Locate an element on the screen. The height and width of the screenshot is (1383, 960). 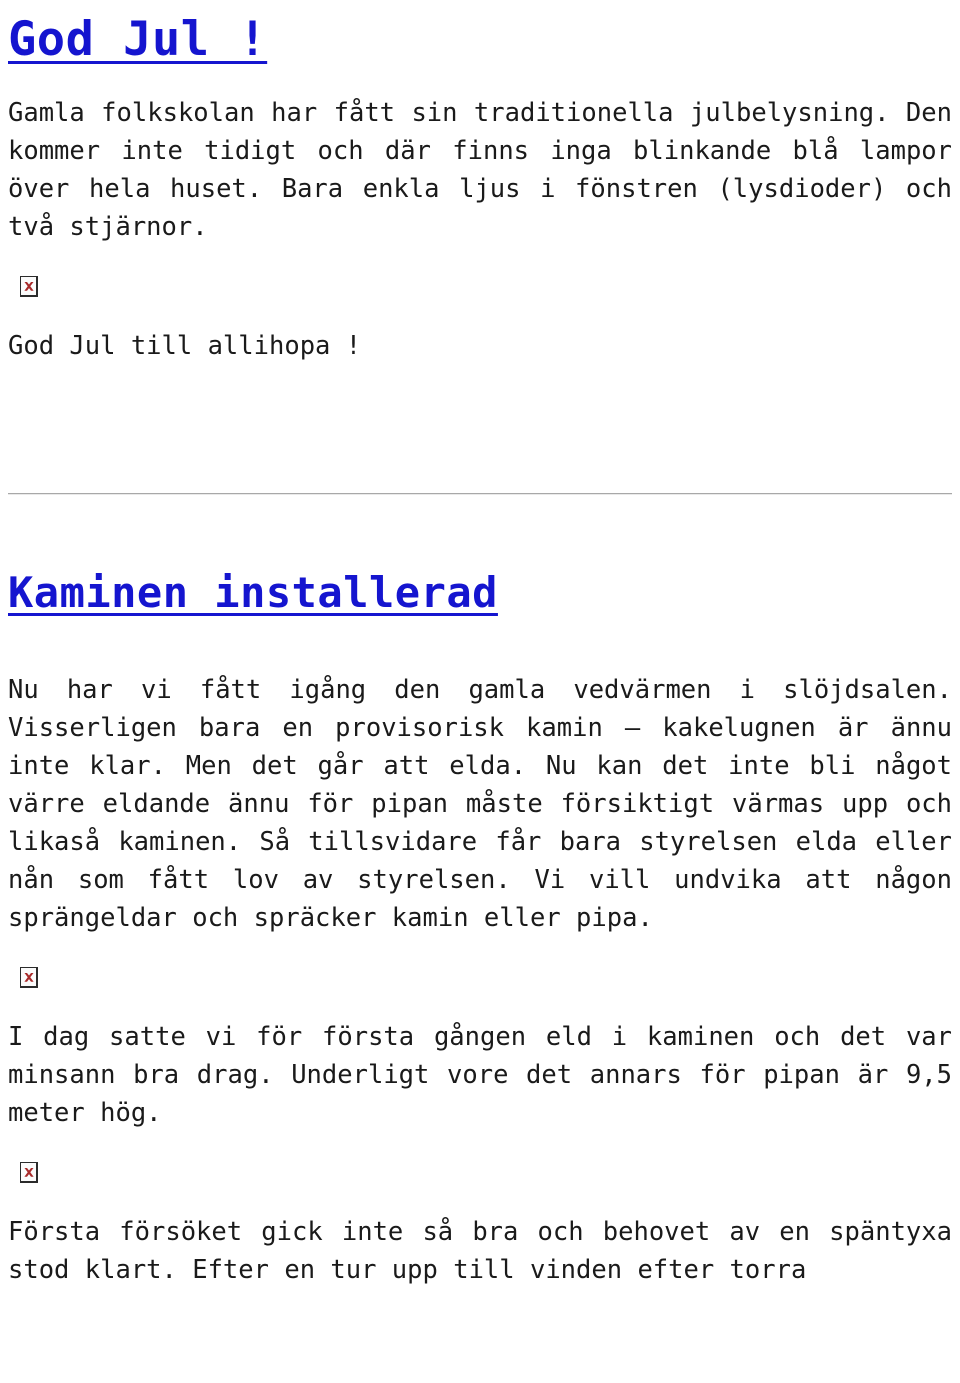
post-divider-spacer is located at coordinates (480, 530).